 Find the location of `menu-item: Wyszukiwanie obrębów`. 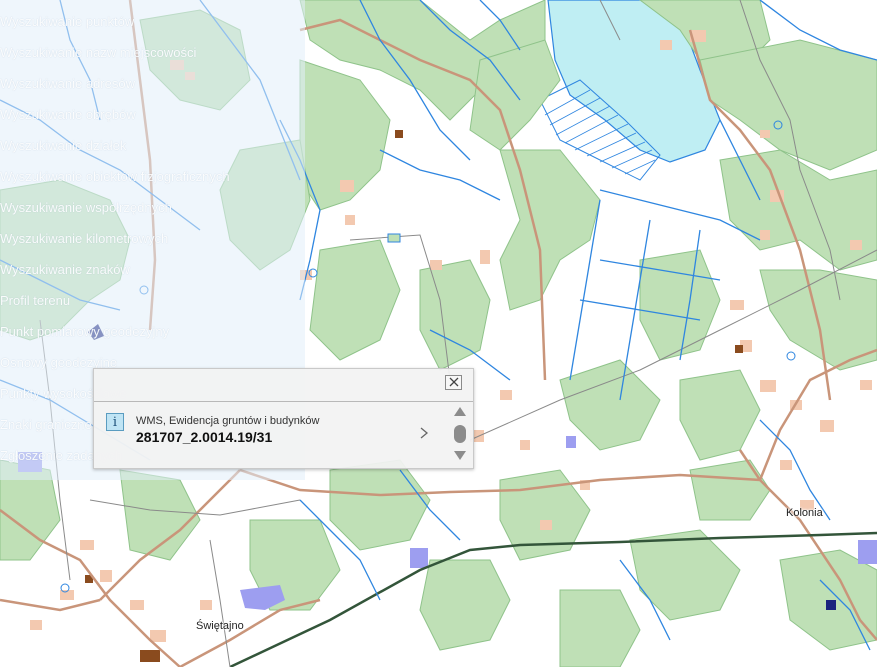

menu-item: Wyszukiwanie obrębów is located at coordinates (68, 114).